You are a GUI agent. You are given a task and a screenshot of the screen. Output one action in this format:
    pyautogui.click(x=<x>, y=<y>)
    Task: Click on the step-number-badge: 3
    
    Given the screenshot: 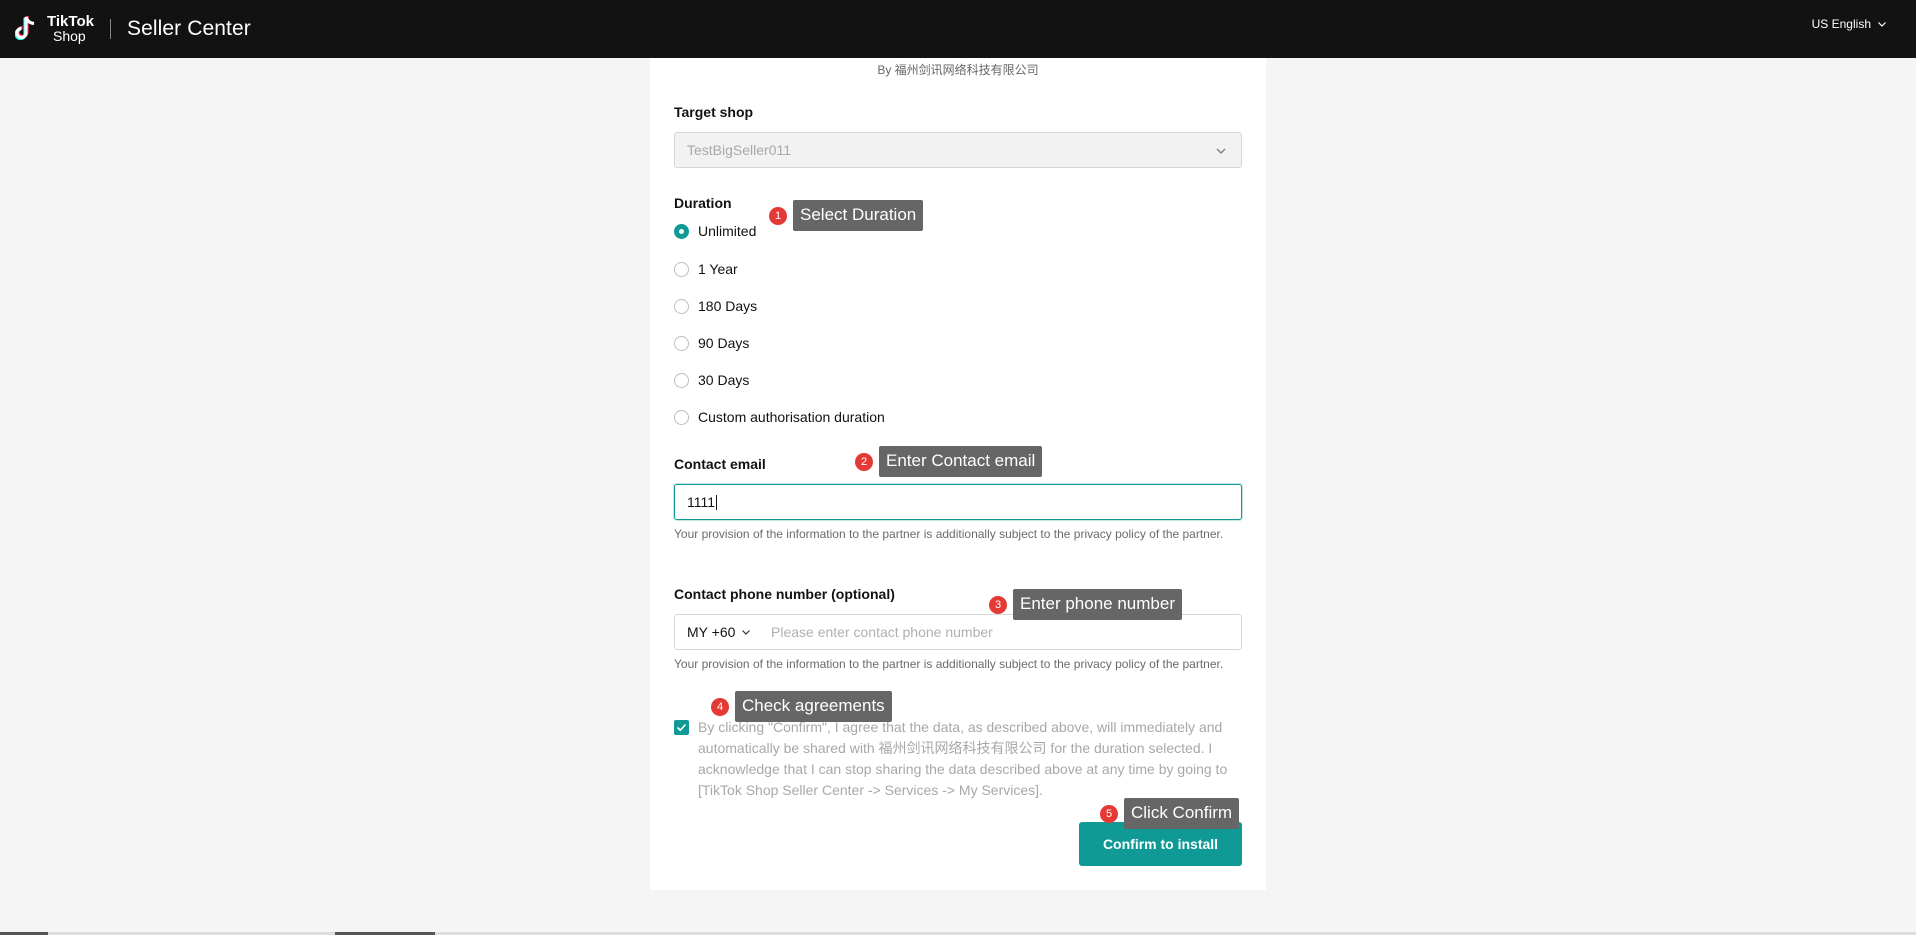 What is the action you would take?
    pyautogui.click(x=998, y=604)
    